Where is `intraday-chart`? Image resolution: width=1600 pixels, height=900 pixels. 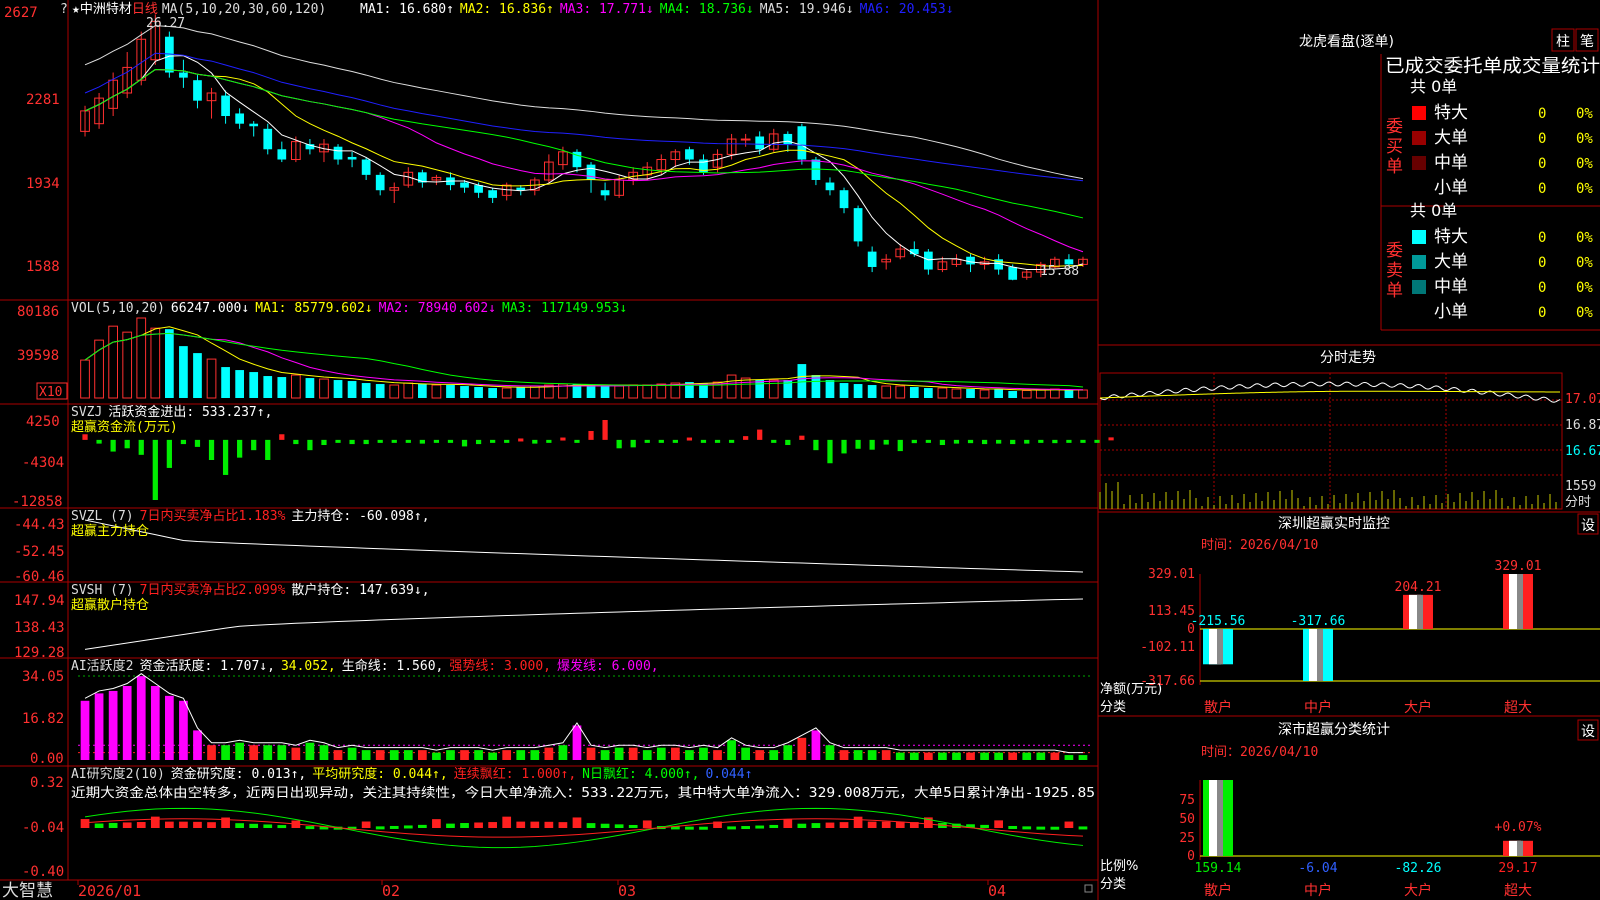 intraday-chart is located at coordinates (1331, 441).